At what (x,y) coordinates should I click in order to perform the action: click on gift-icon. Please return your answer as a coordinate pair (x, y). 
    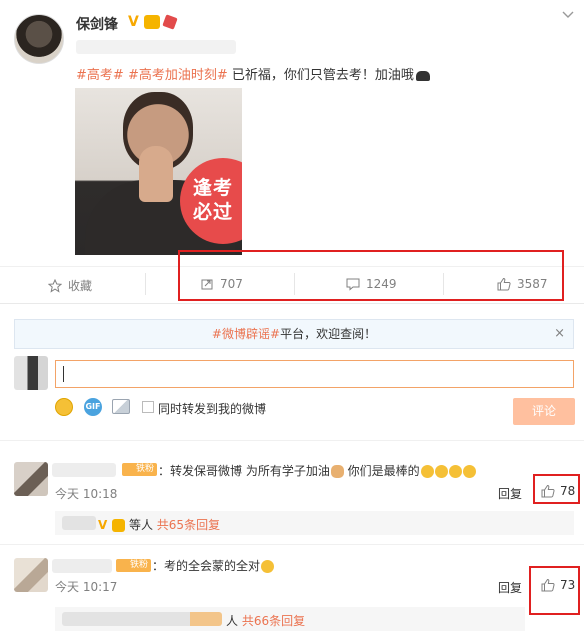
    Looking at the image, I should click on (170, 22).